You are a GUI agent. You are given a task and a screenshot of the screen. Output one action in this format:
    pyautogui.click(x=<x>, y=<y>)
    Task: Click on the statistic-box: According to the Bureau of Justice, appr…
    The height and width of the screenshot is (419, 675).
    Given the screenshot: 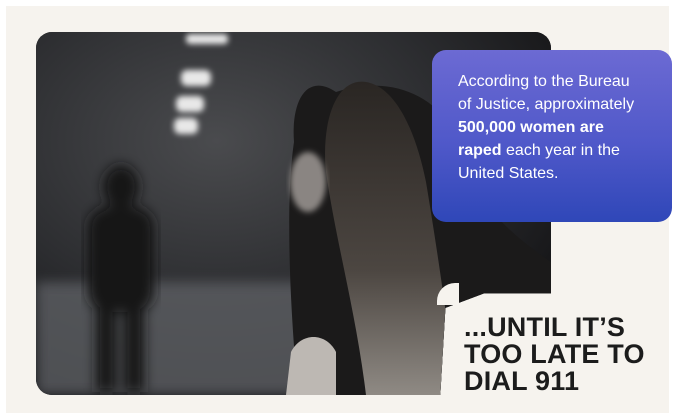 What is the action you would take?
    pyautogui.click(x=552, y=136)
    